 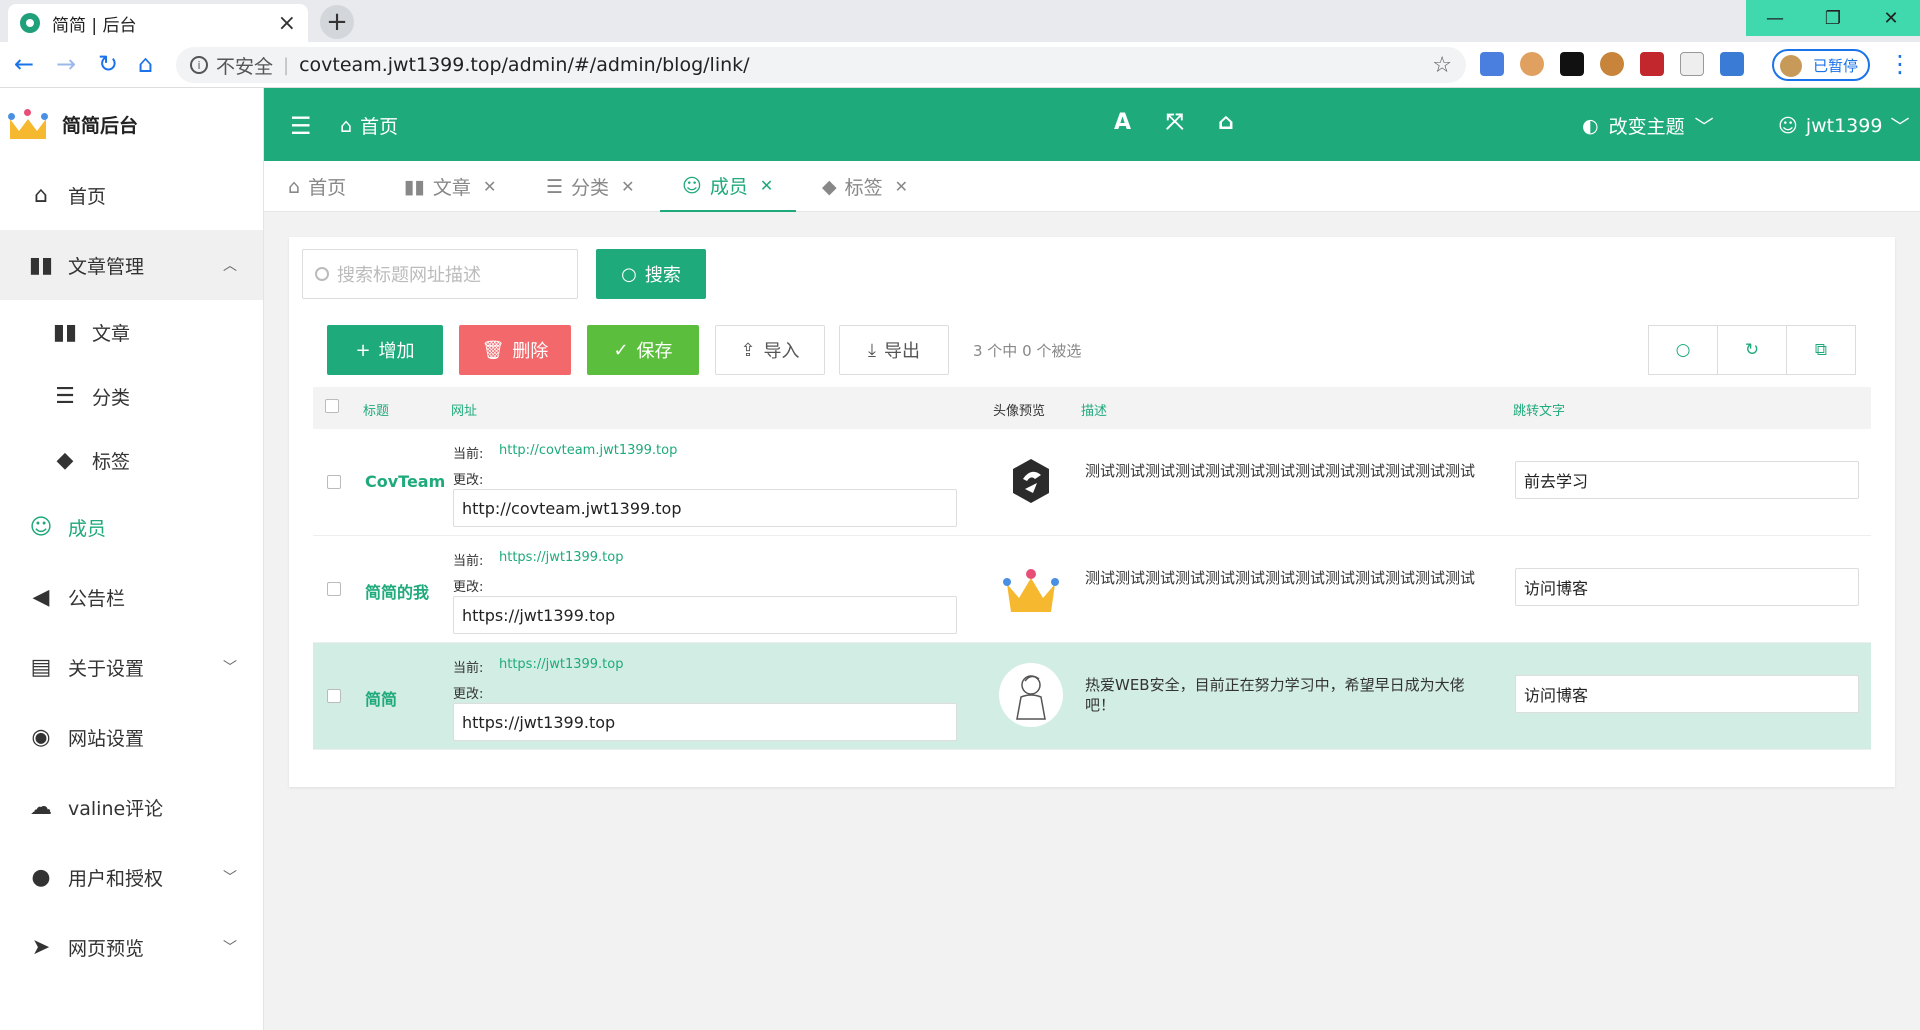 I want to click on menu-toggle-icon: ☰, so click(x=301, y=126).